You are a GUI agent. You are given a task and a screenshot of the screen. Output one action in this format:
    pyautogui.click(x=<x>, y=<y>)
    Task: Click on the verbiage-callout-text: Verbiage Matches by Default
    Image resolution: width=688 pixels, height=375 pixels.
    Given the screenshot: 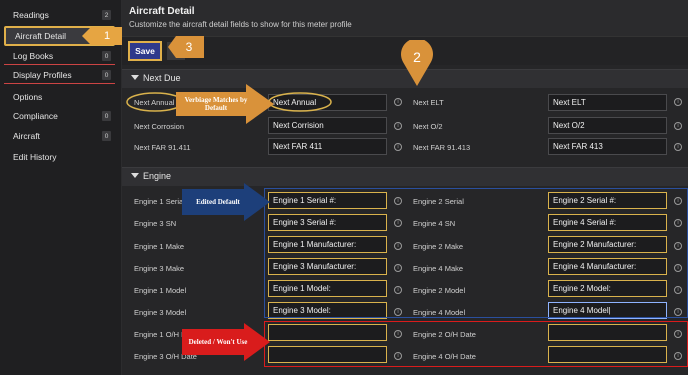 What is the action you would take?
    pyautogui.click(x=216, y=104)
    